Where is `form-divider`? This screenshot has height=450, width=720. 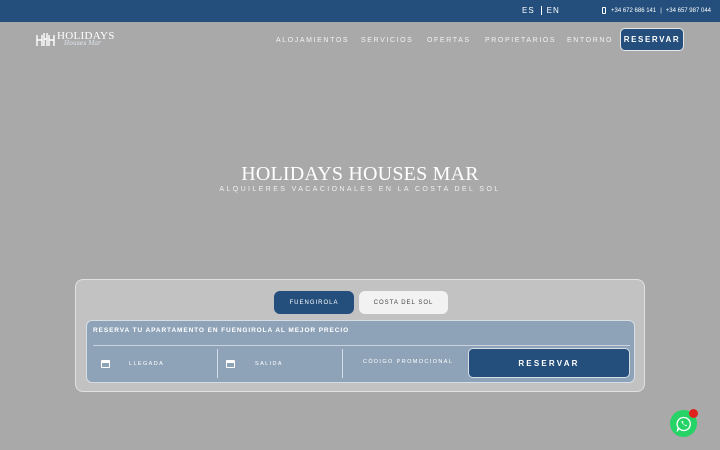
form-divider is located at coordinates (361, 345).